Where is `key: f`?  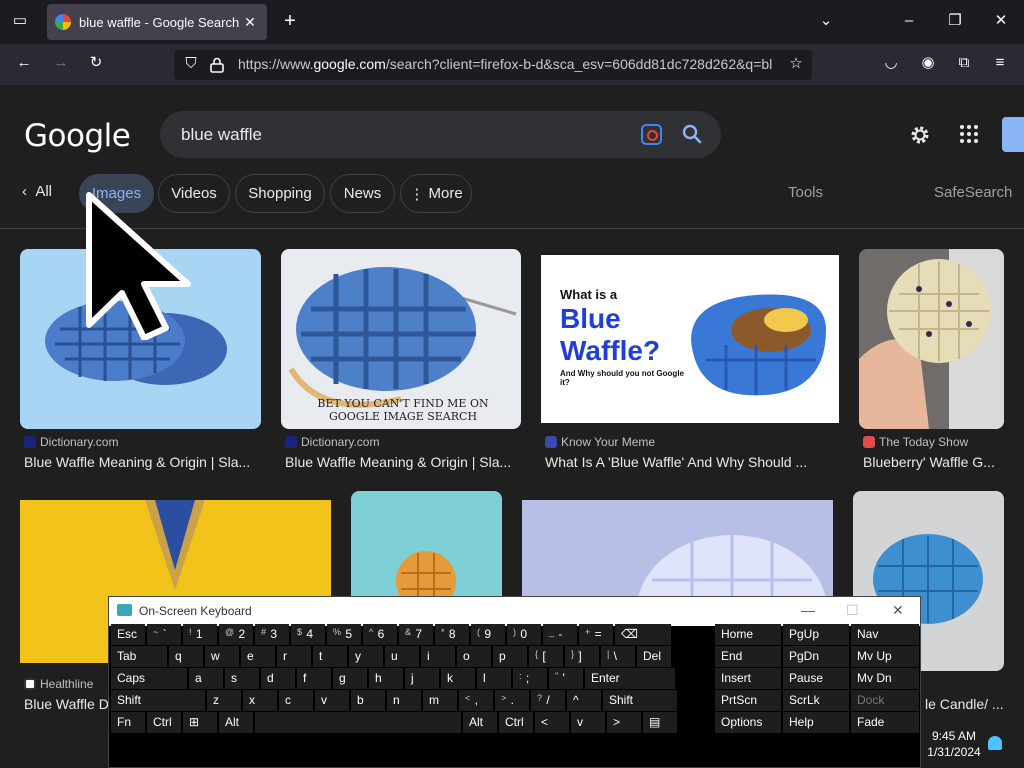 key: f is located at coordinates (314, 678).